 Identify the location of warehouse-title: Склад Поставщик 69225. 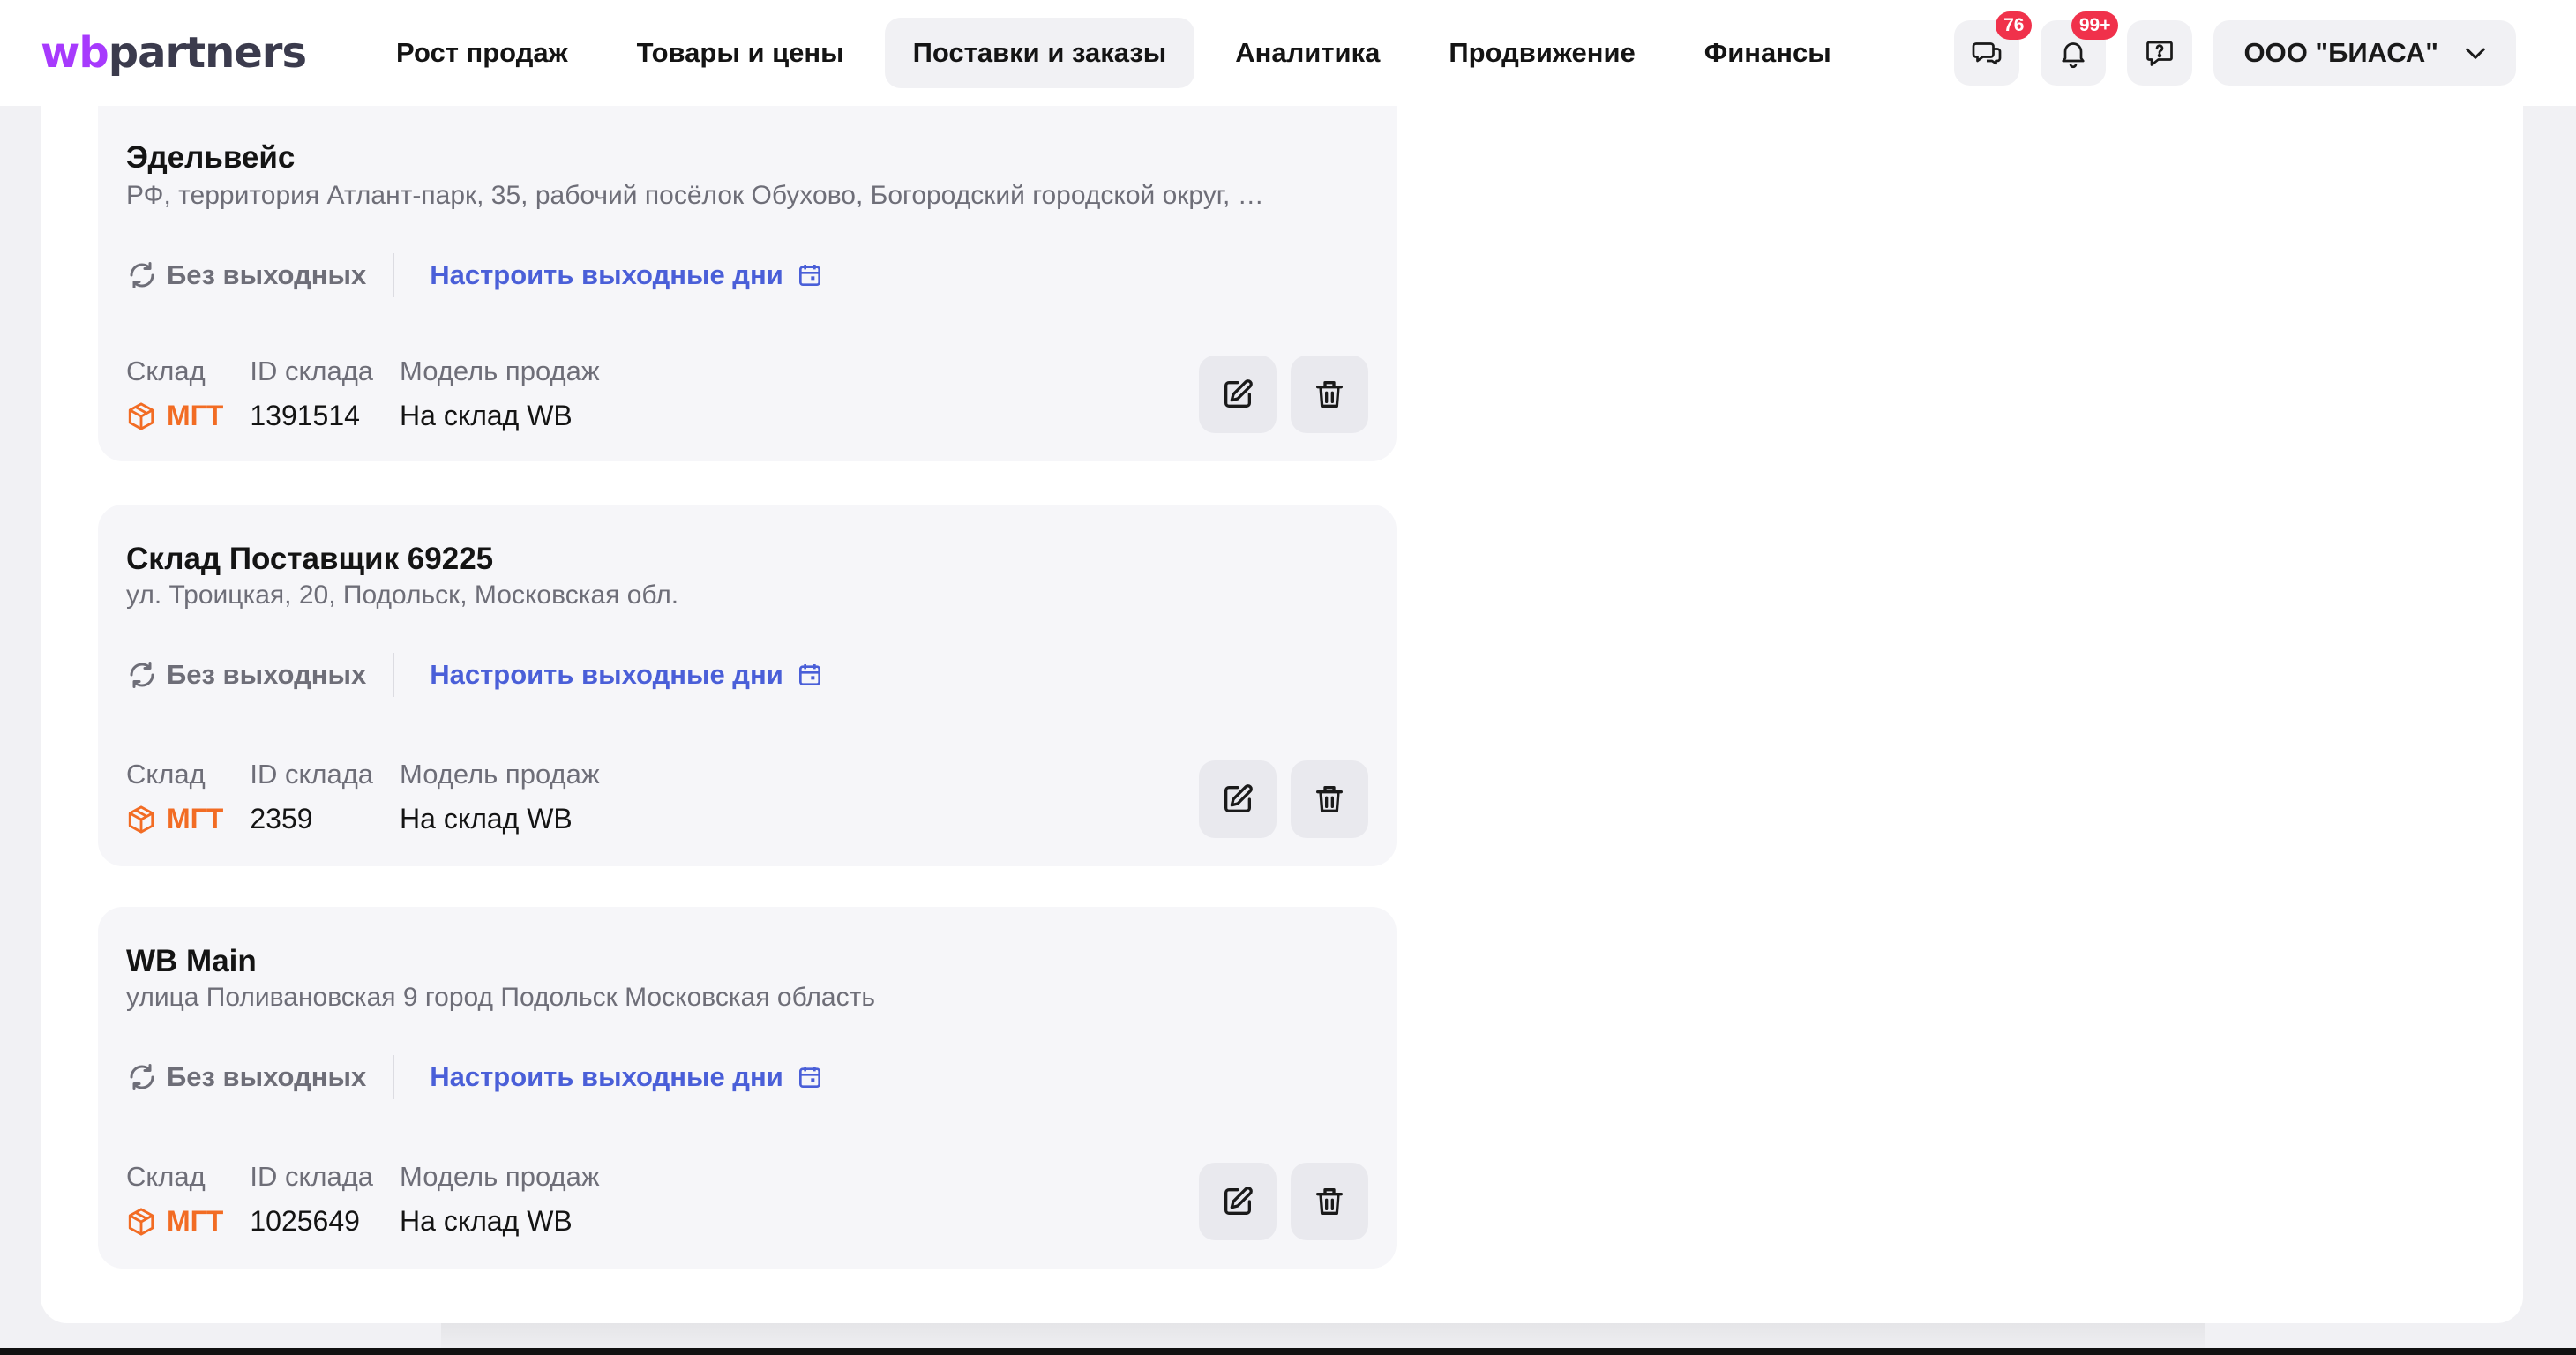
(310, 559).